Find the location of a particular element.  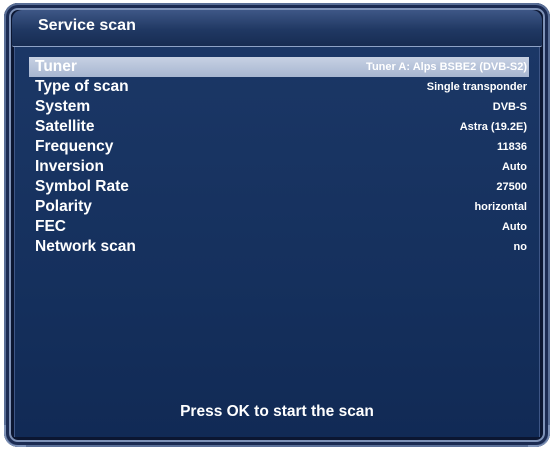

setting-label: Tuner is located at coordinates (56, 66).